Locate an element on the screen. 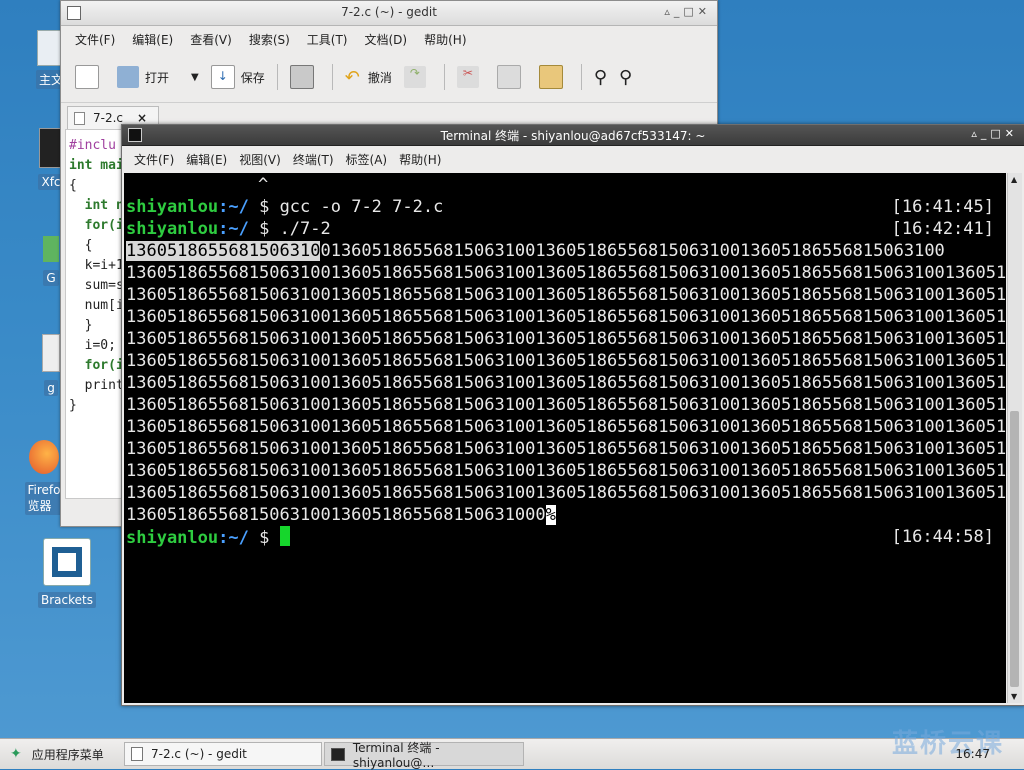 Image resolution: width=1024 pixels, height=770 pixels. find-button: ⚲ is located at coordinates (600, 77).